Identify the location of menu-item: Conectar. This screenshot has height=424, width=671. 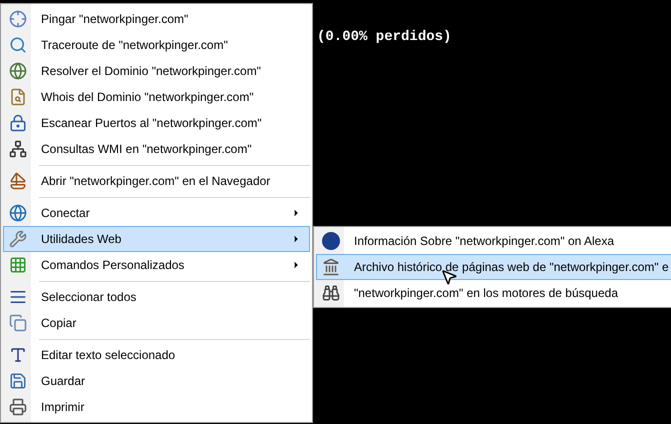
(156, 213).